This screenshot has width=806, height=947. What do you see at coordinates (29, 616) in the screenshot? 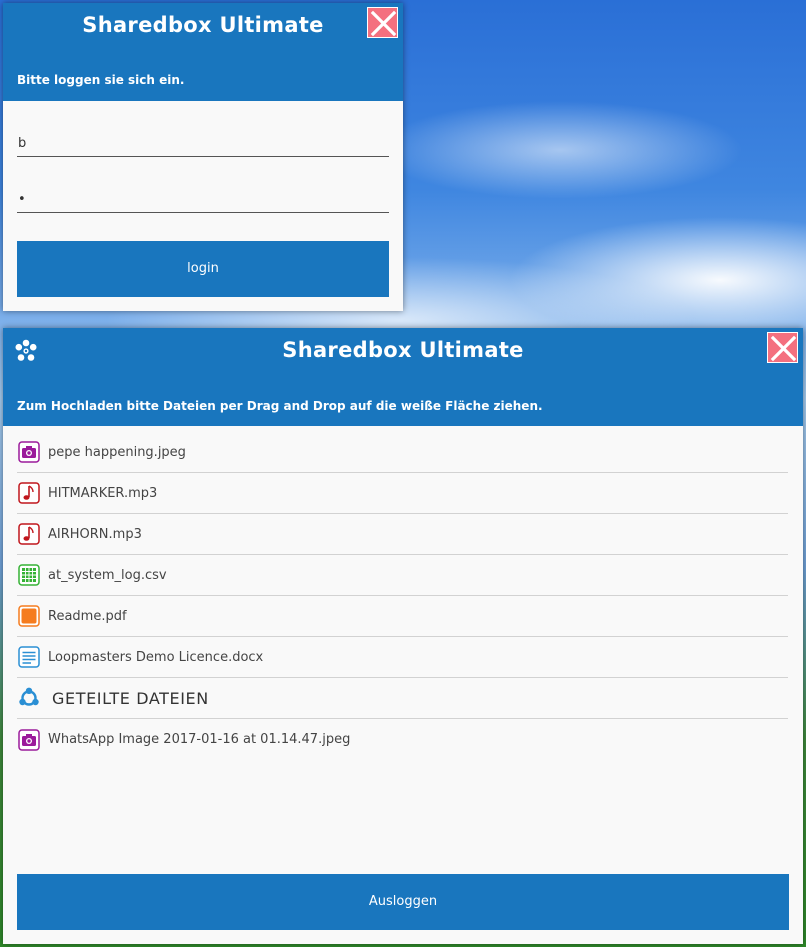
I see `pdf-icon` at bounding box center [29, 616].